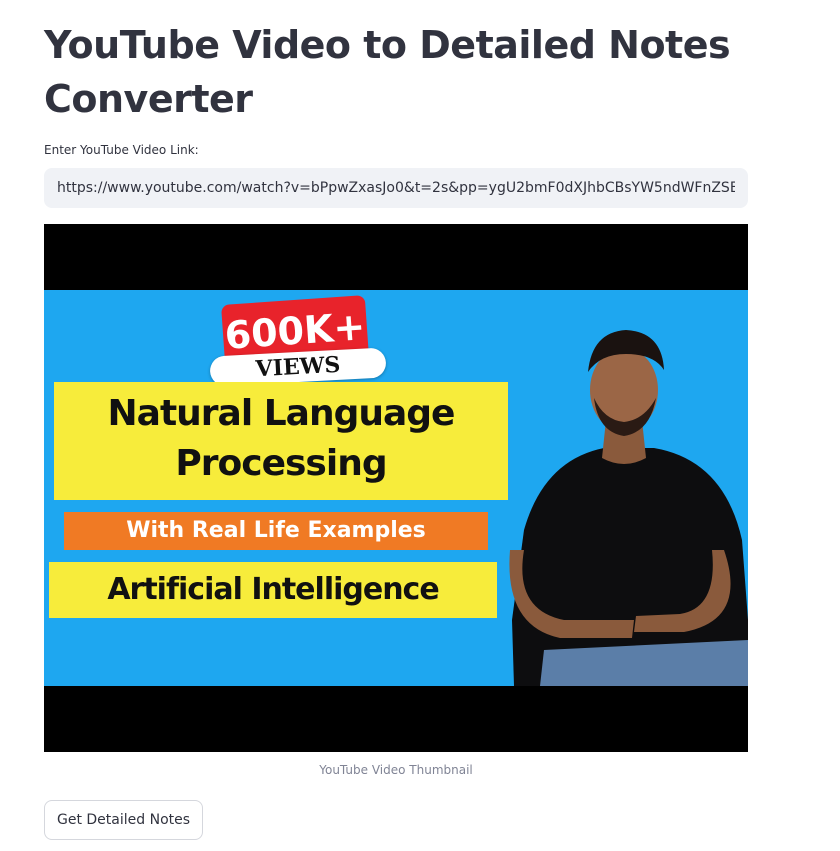  What do you see at coordinates (121, 150) in the screenshot?
I see `url-field-label: Enter YouTube Video Link:` at bounding box center [121, 150].